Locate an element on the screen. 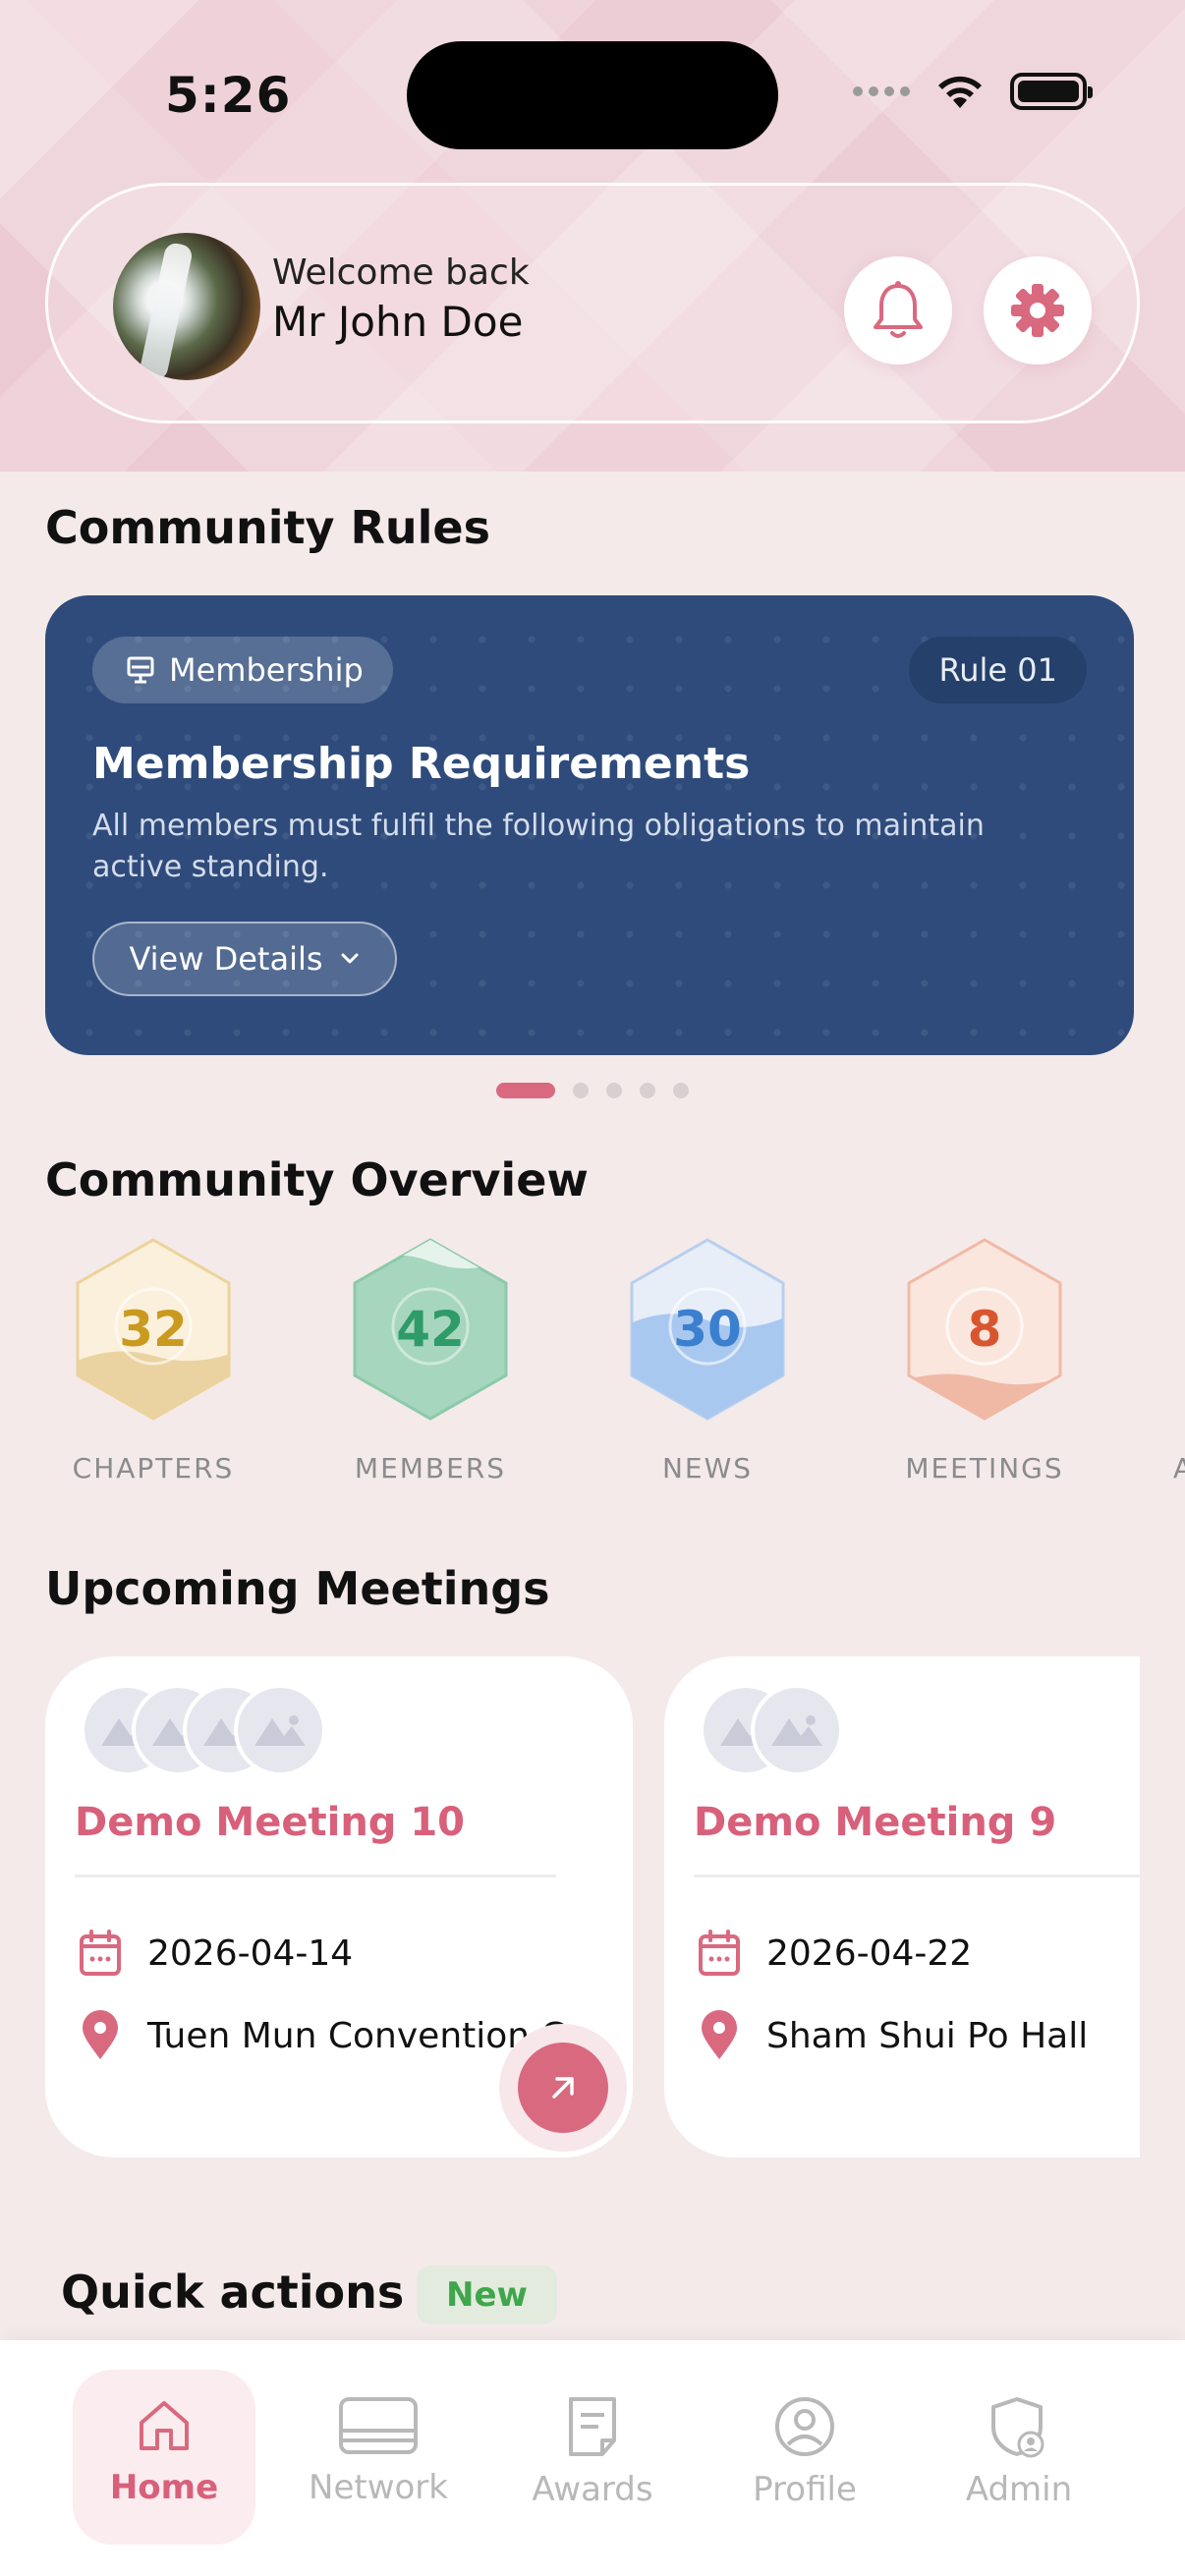 This screenshot has width=1185, height=2576. quick-actions-title: Quick actions is located at coordinates (233, 2292).